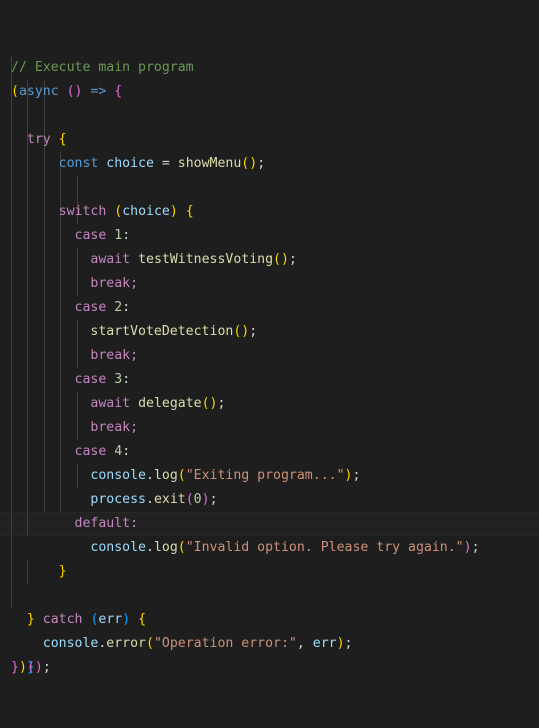 The image size is (539, 728). I want to click on indent-guides, so click(269, 116).